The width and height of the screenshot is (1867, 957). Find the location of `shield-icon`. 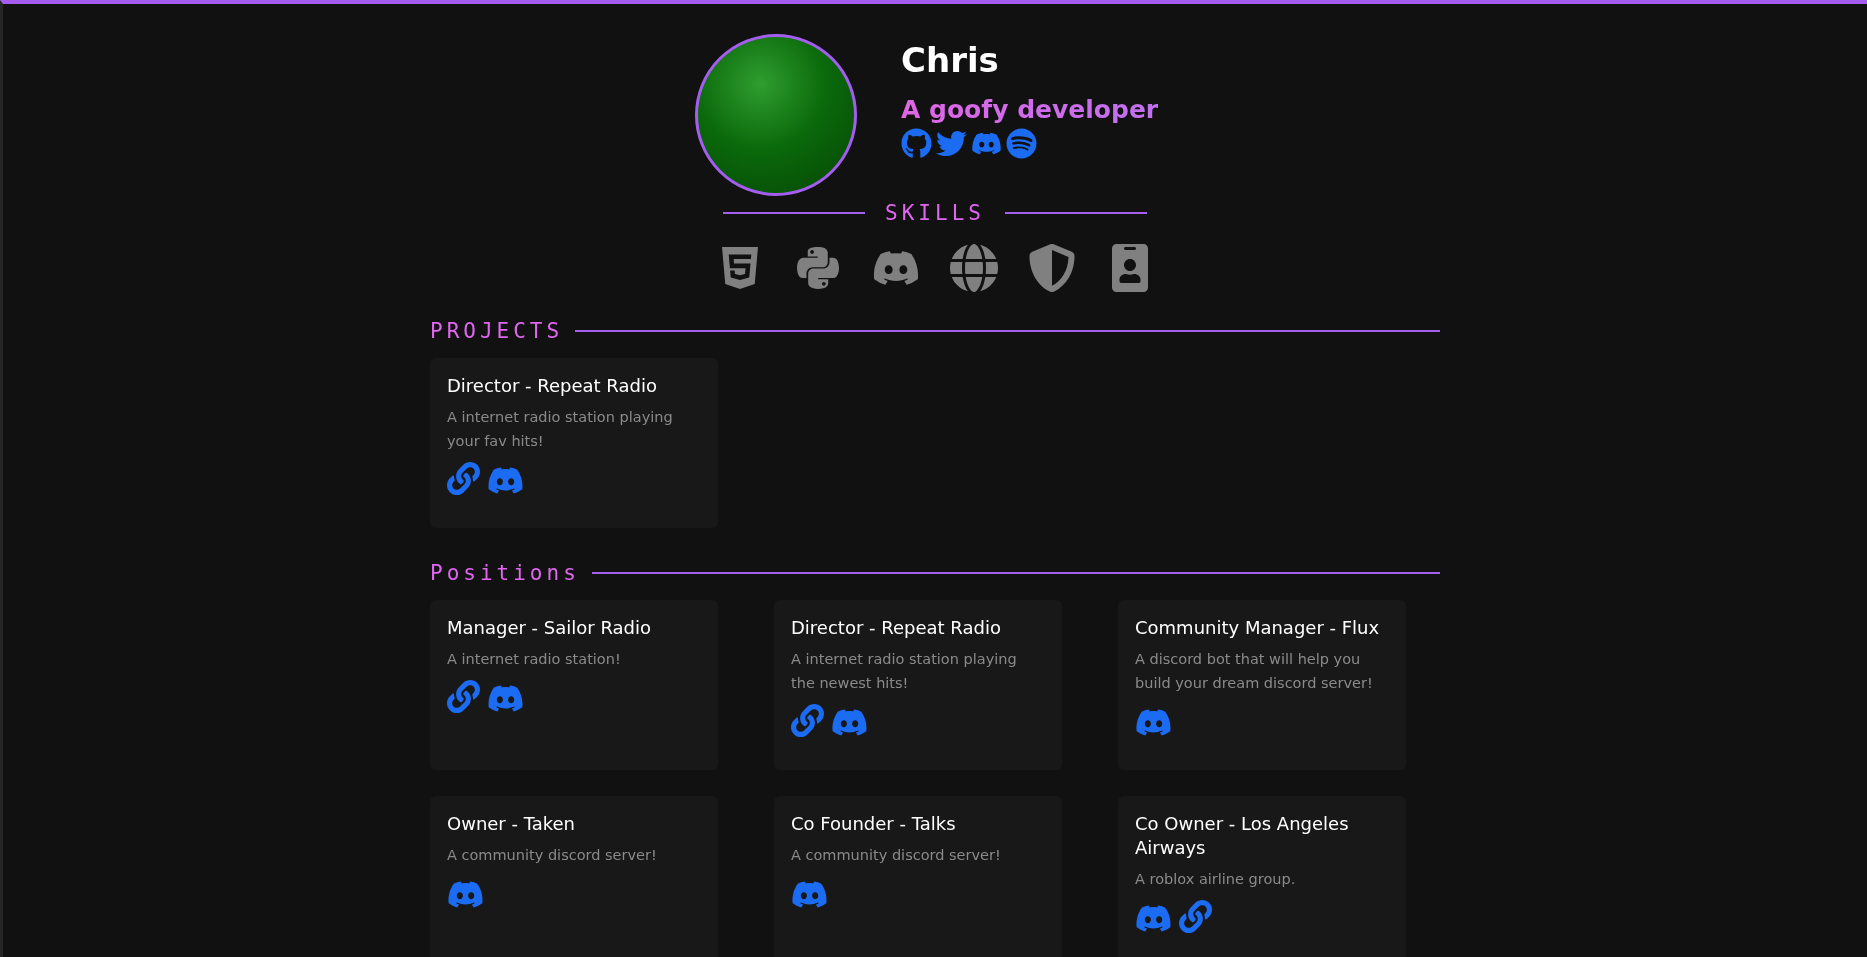

shield-icon is located at coordinates (1052, 268).